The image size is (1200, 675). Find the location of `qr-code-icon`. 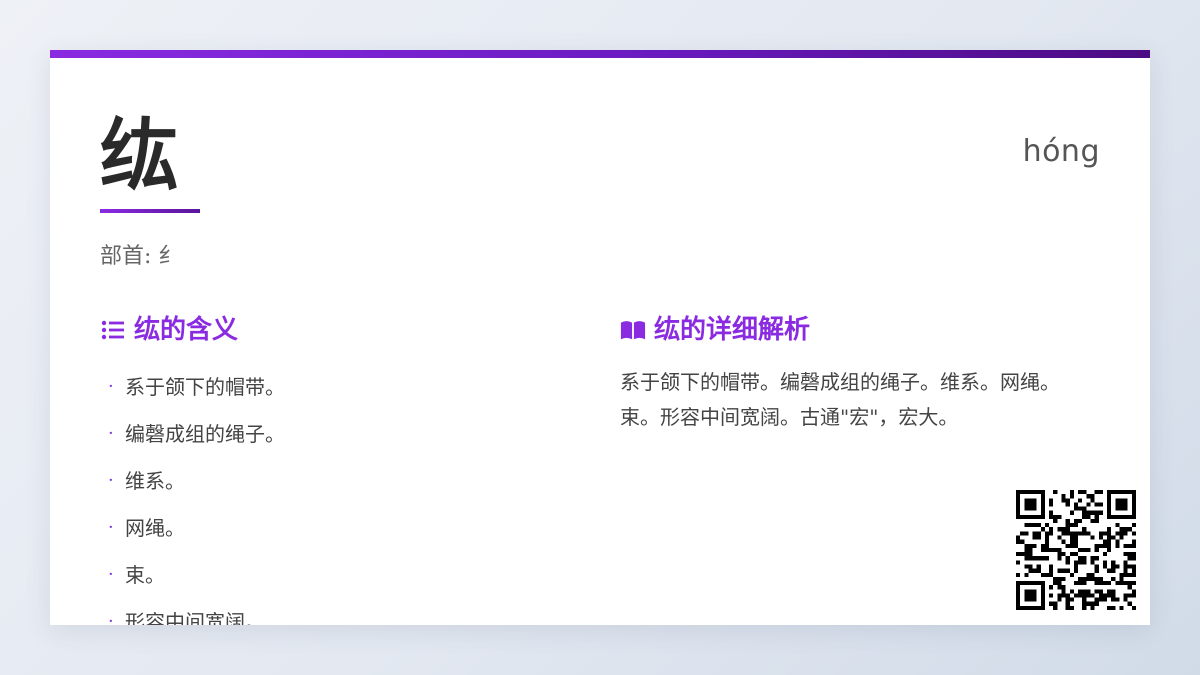

qr-code-icon is located at coordinates (1076, 550).